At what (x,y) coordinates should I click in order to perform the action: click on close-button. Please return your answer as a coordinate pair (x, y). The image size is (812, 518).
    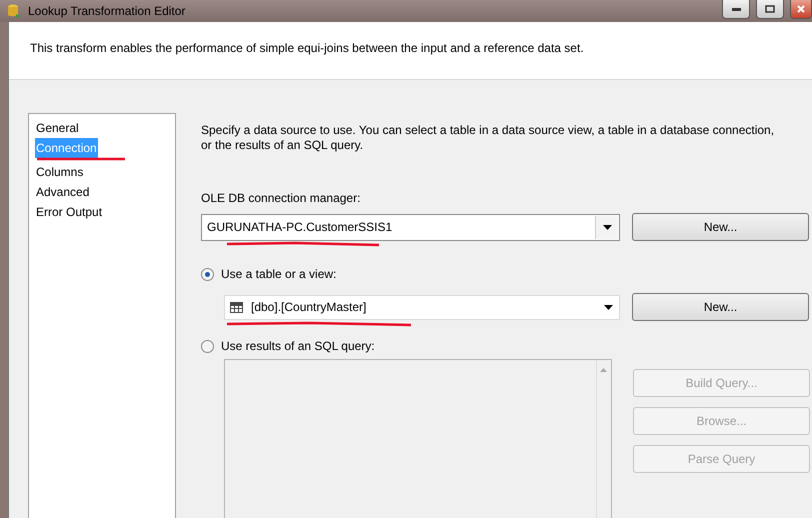
    Looking at the image, I should click on (801, 9).